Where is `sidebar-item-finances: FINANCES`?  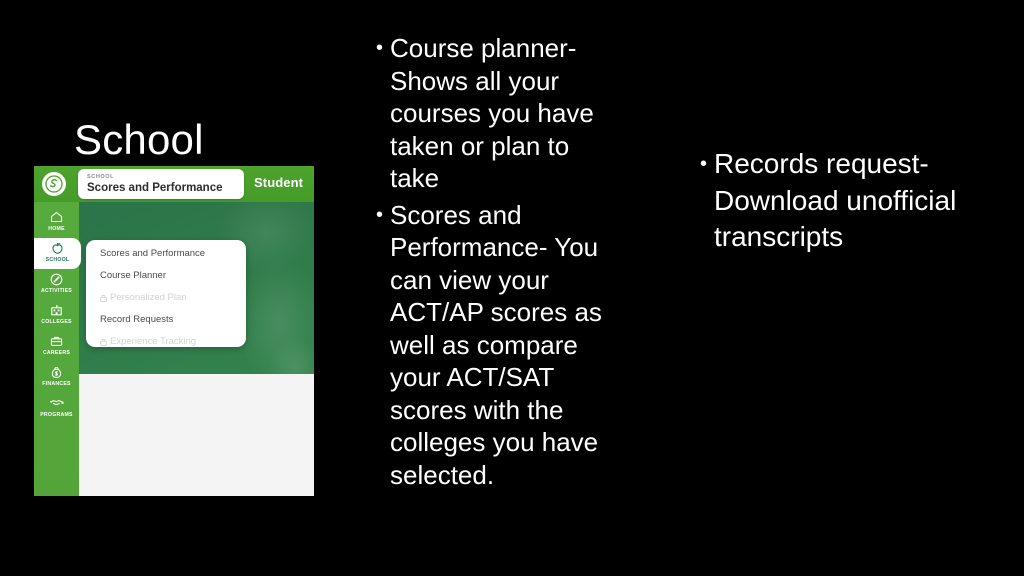 sidebar-item-finances: FINANCES is located at coordinates (56, 377).